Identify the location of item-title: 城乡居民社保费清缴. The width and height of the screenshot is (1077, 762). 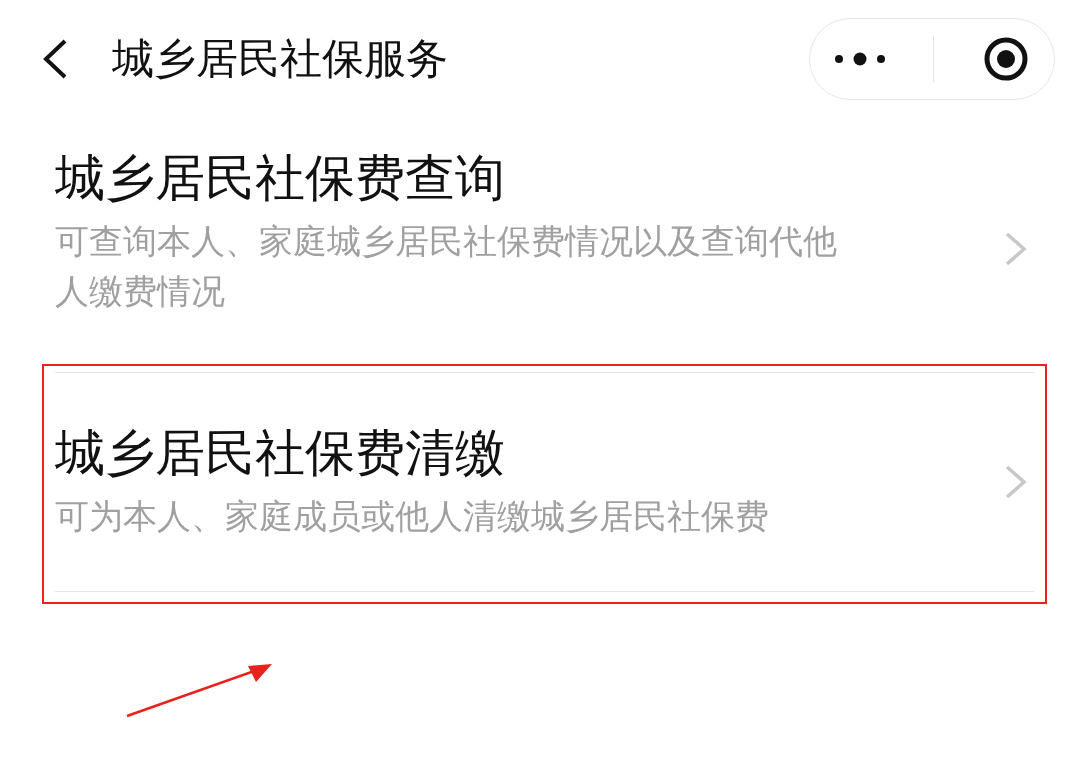
(280, 453).